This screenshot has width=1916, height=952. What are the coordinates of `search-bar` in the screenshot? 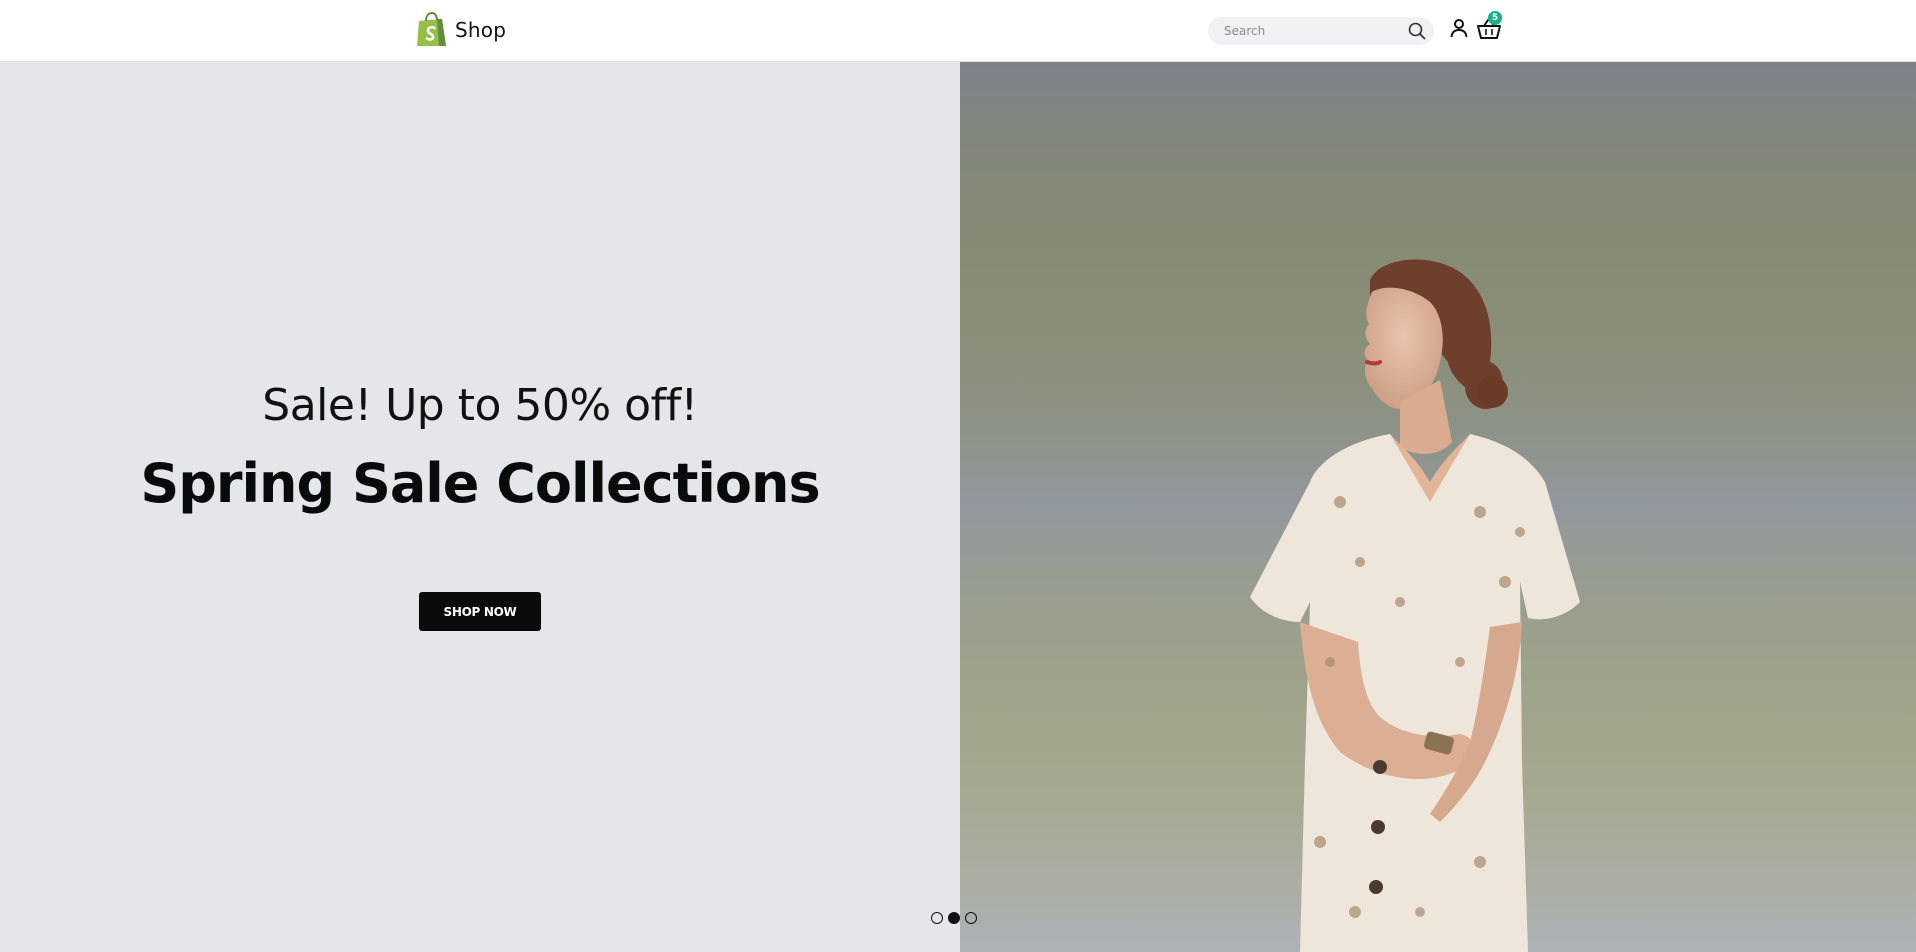 It's located at (1321, 31).